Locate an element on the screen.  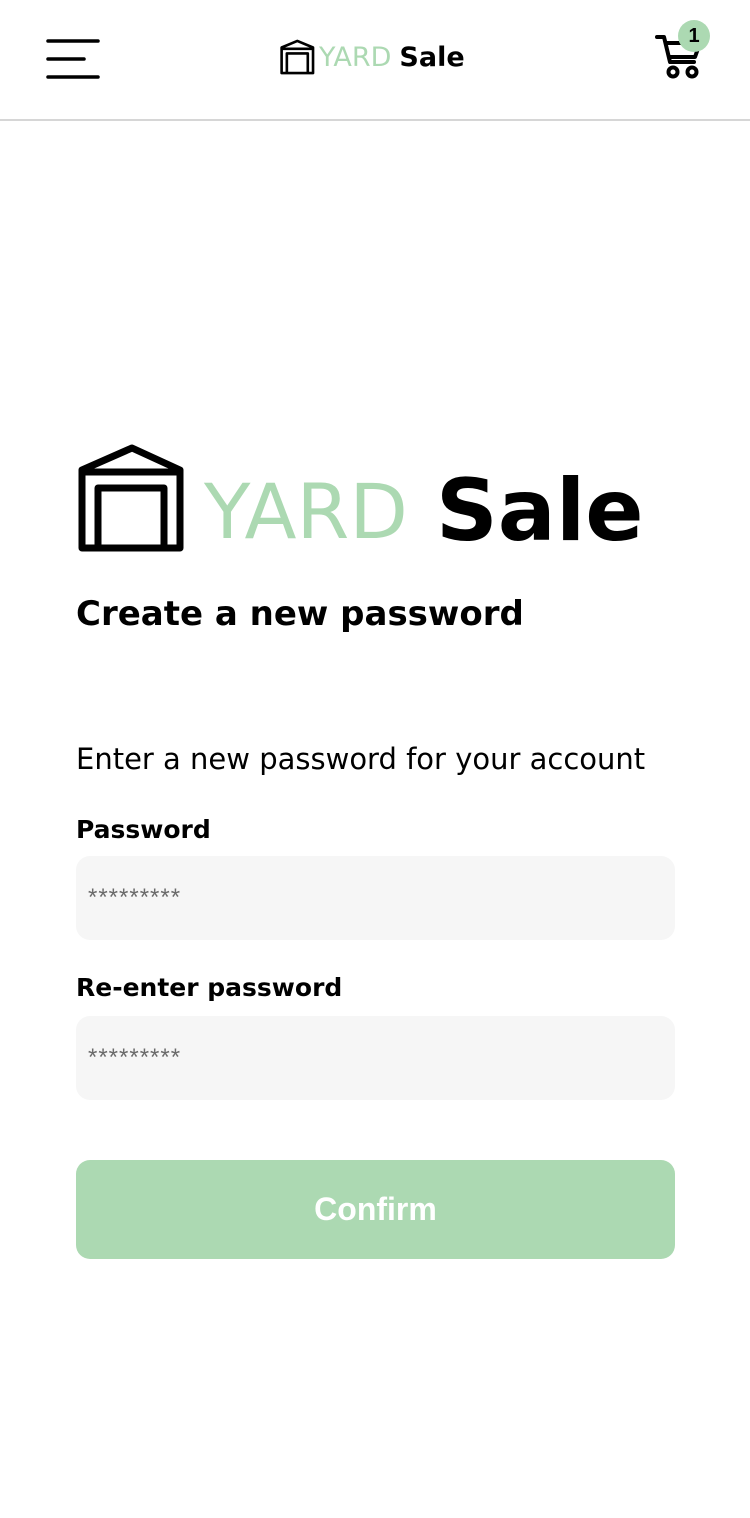
cart-button: 1 is located at coordinates (682, 51).